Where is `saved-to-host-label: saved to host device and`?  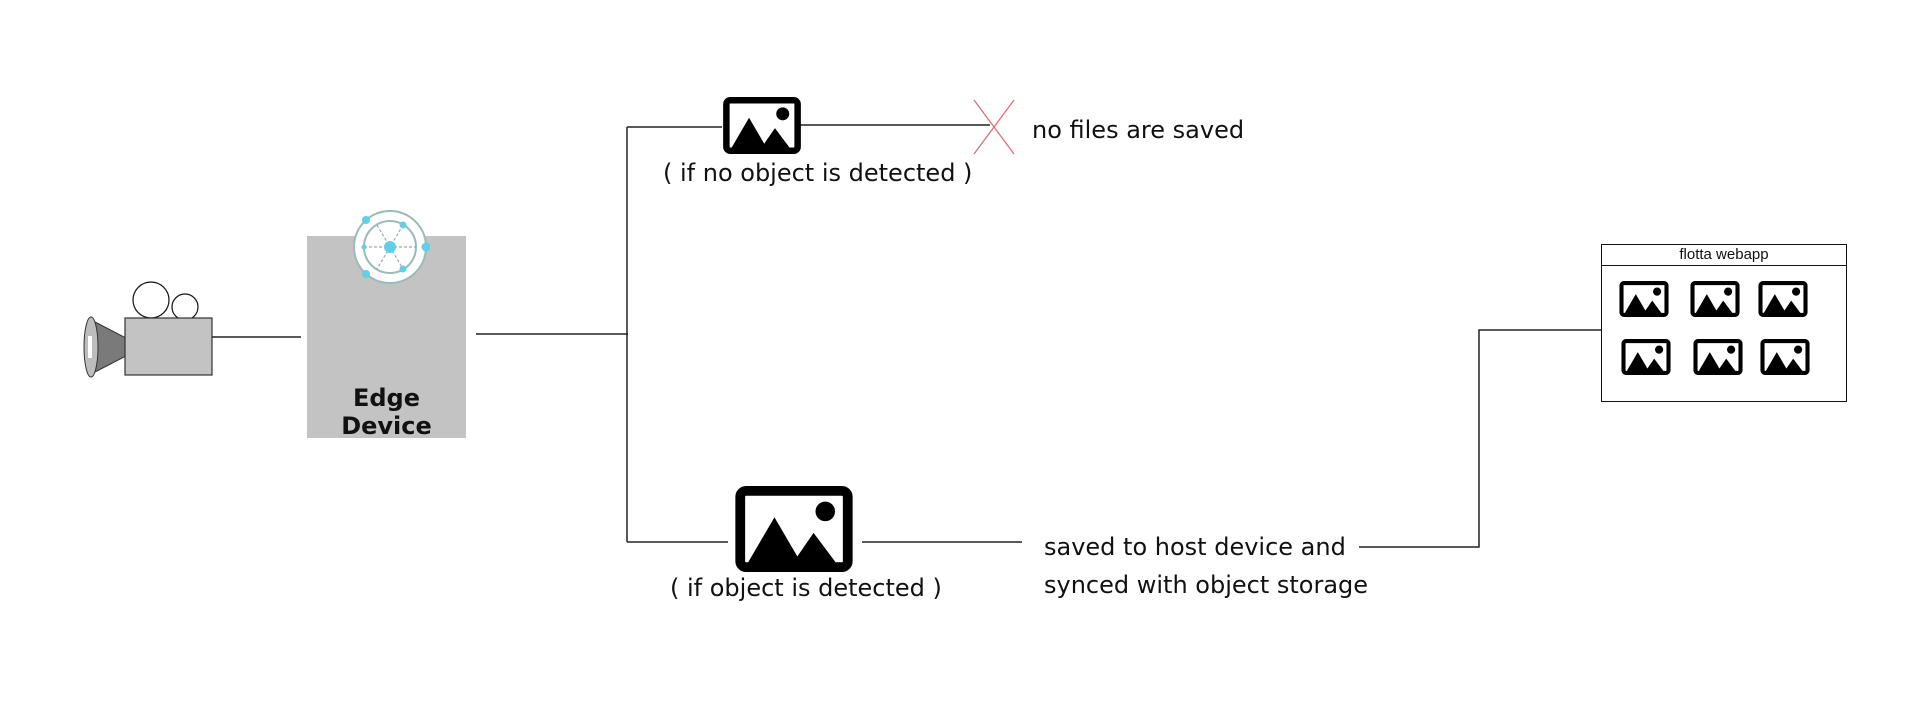 saved-to-host-label: saved to host device and is located at coordinates (1195, 547).